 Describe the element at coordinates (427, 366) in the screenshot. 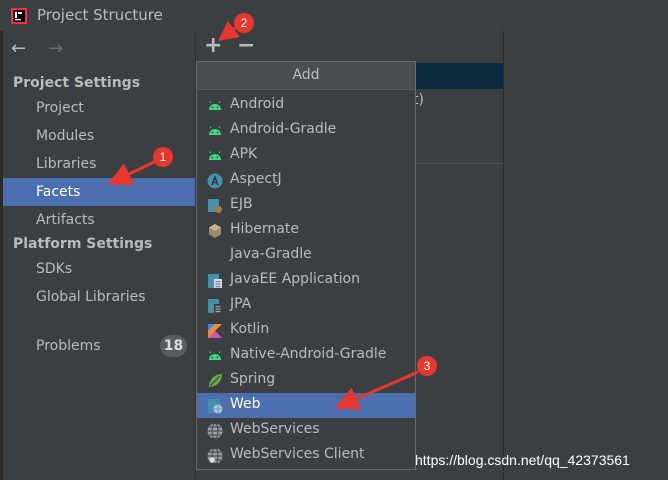

I see `annotation-marker-3: 3` at that location.